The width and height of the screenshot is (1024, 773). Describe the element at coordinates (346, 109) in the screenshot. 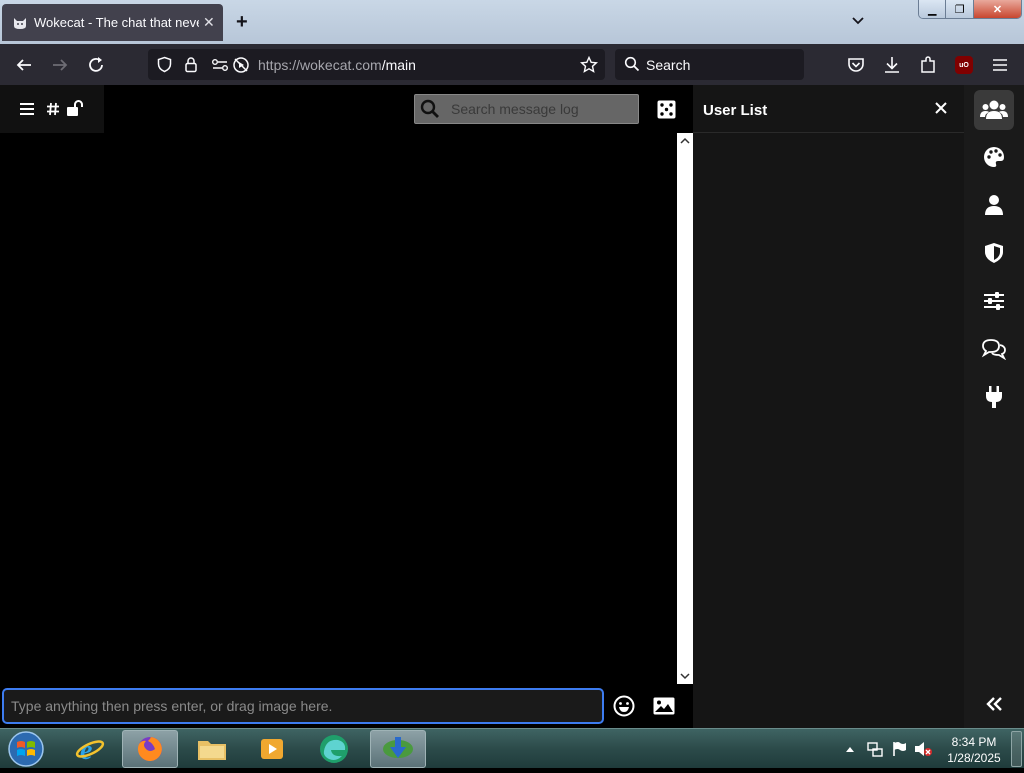

I see `chat-top-bar` at that location.